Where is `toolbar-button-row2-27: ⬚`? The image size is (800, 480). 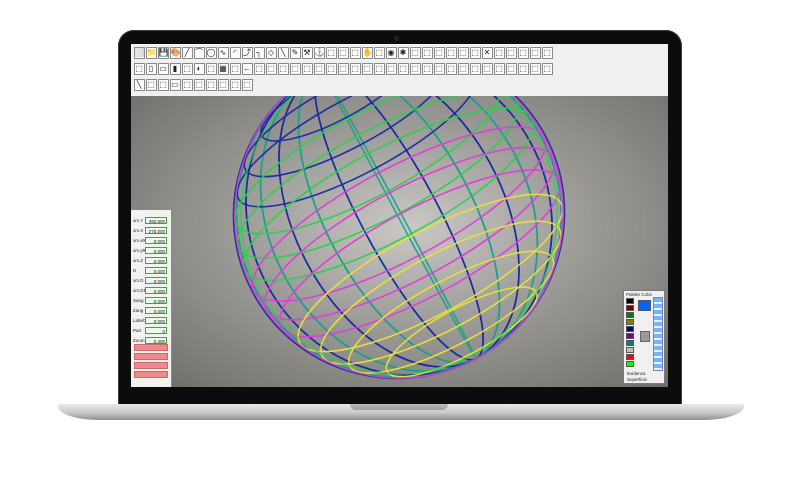
toolbar-button-row2-27: ⬚ is located at coordinates (463, 69).